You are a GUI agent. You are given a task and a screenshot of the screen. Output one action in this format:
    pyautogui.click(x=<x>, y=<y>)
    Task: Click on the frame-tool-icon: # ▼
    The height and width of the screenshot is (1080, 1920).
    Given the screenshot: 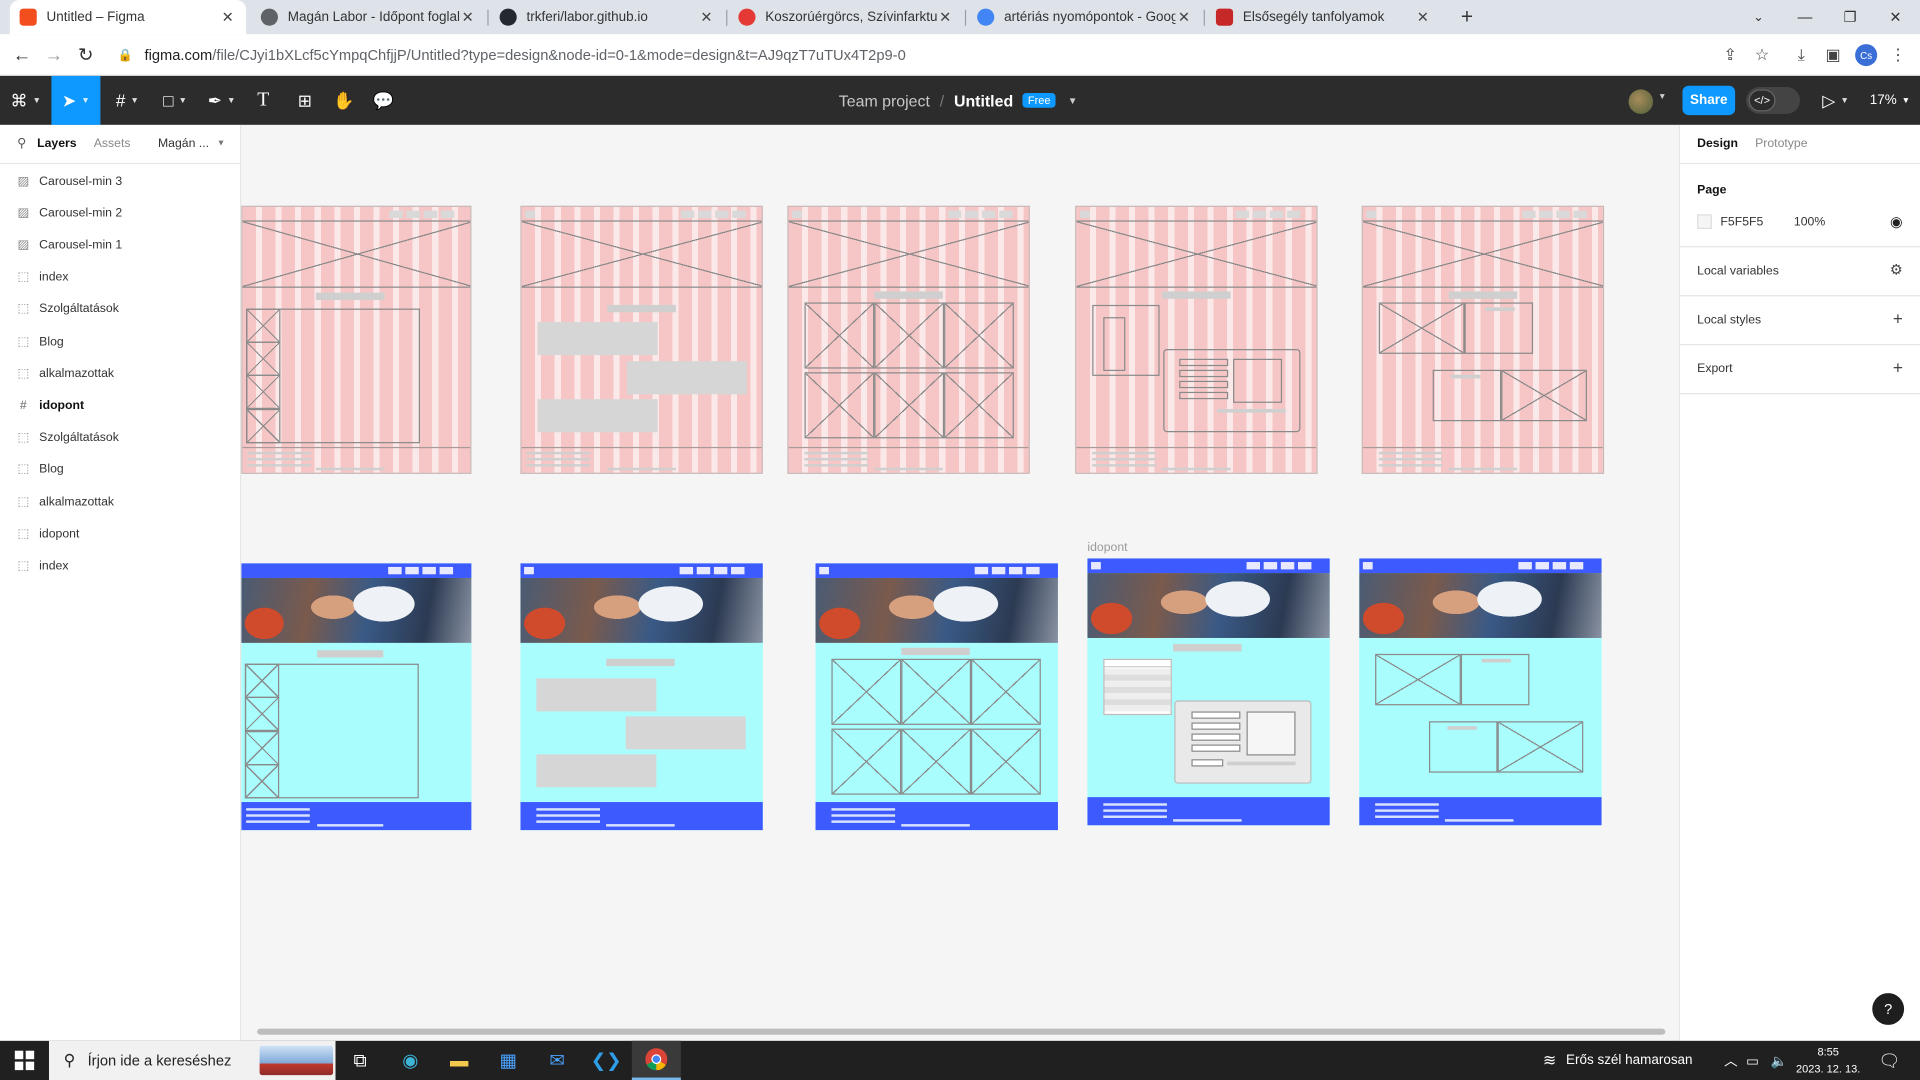 What is the action you would take?
    pyautogui.click(x=127, y=100)
    